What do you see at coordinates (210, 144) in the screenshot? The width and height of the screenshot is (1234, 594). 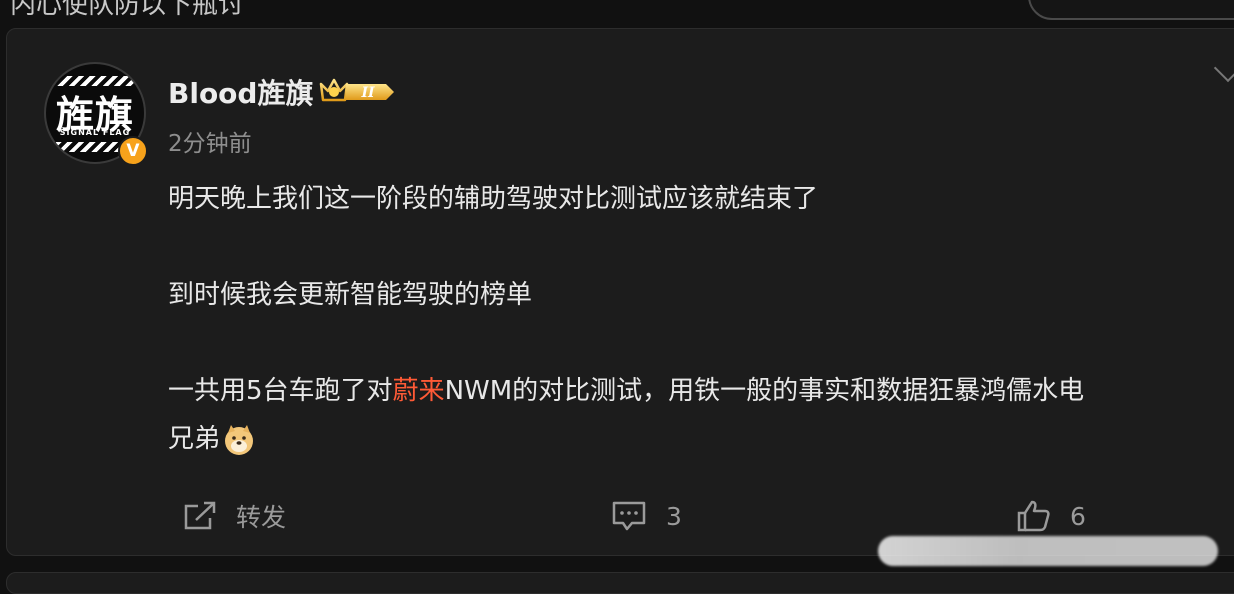 I see `post-timestamp: 2分钟前` at bounding box center [210, 144].